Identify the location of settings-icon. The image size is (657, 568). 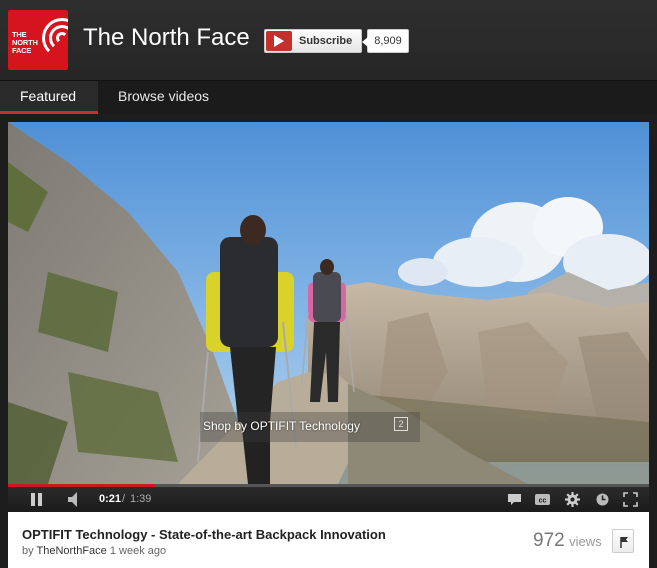
(572, 499).